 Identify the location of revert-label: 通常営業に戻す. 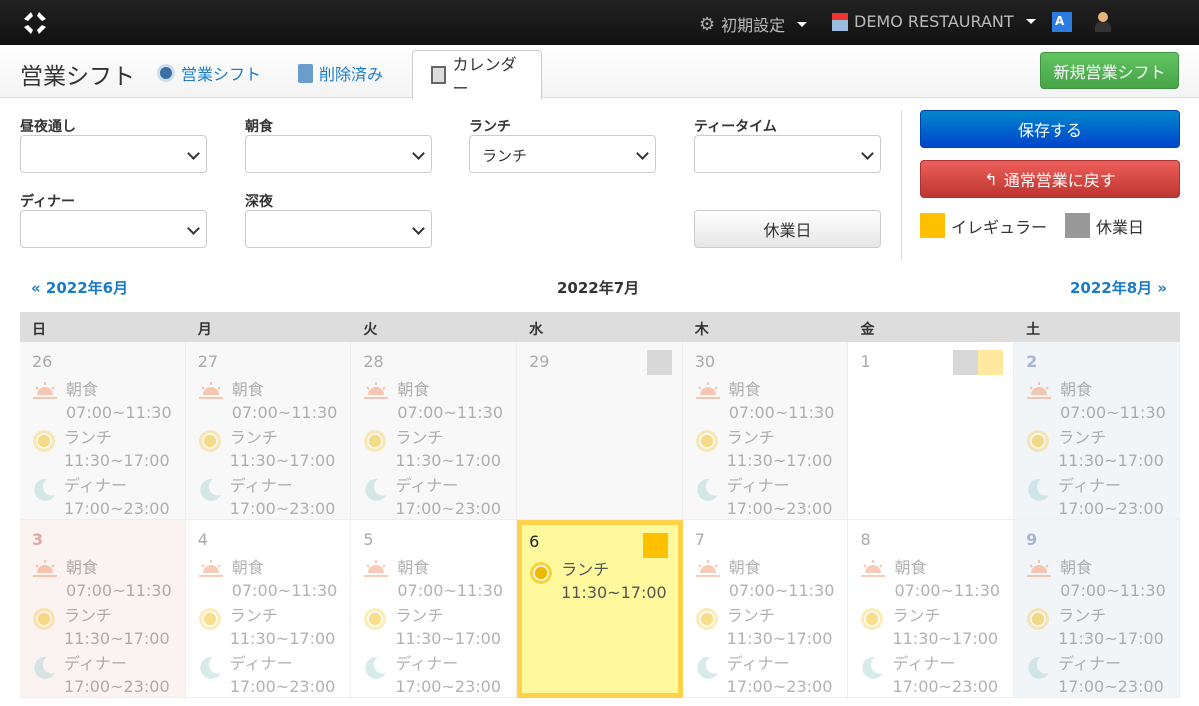
(1059, 180).